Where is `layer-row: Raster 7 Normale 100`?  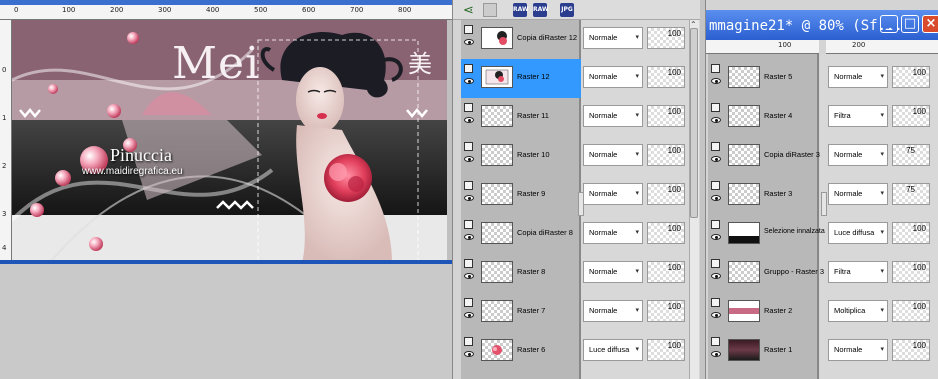
layer-row: Raster 7 Normale 100 is located at coordinates (576, 312).